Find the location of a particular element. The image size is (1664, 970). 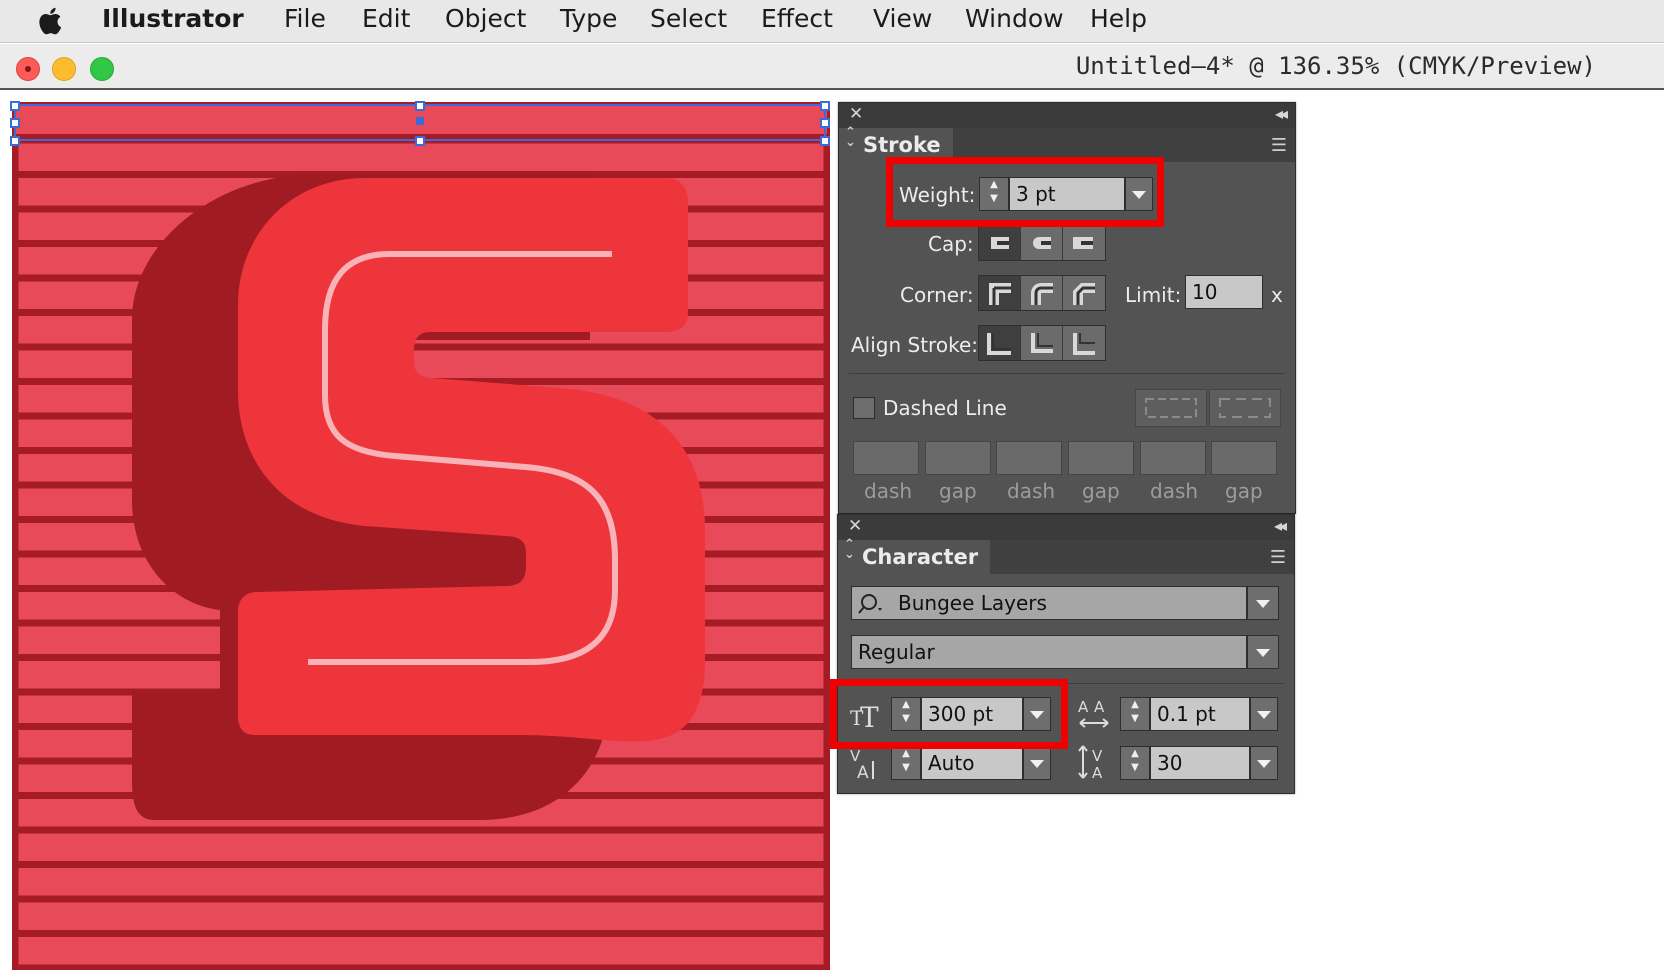

round-cap-icon is located at coordinates (1042, 243).